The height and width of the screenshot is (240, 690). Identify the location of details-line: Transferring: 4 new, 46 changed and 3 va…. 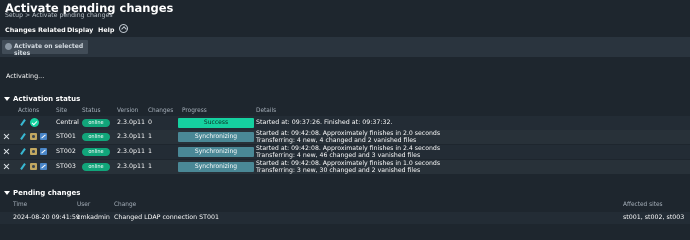
(338, 155).